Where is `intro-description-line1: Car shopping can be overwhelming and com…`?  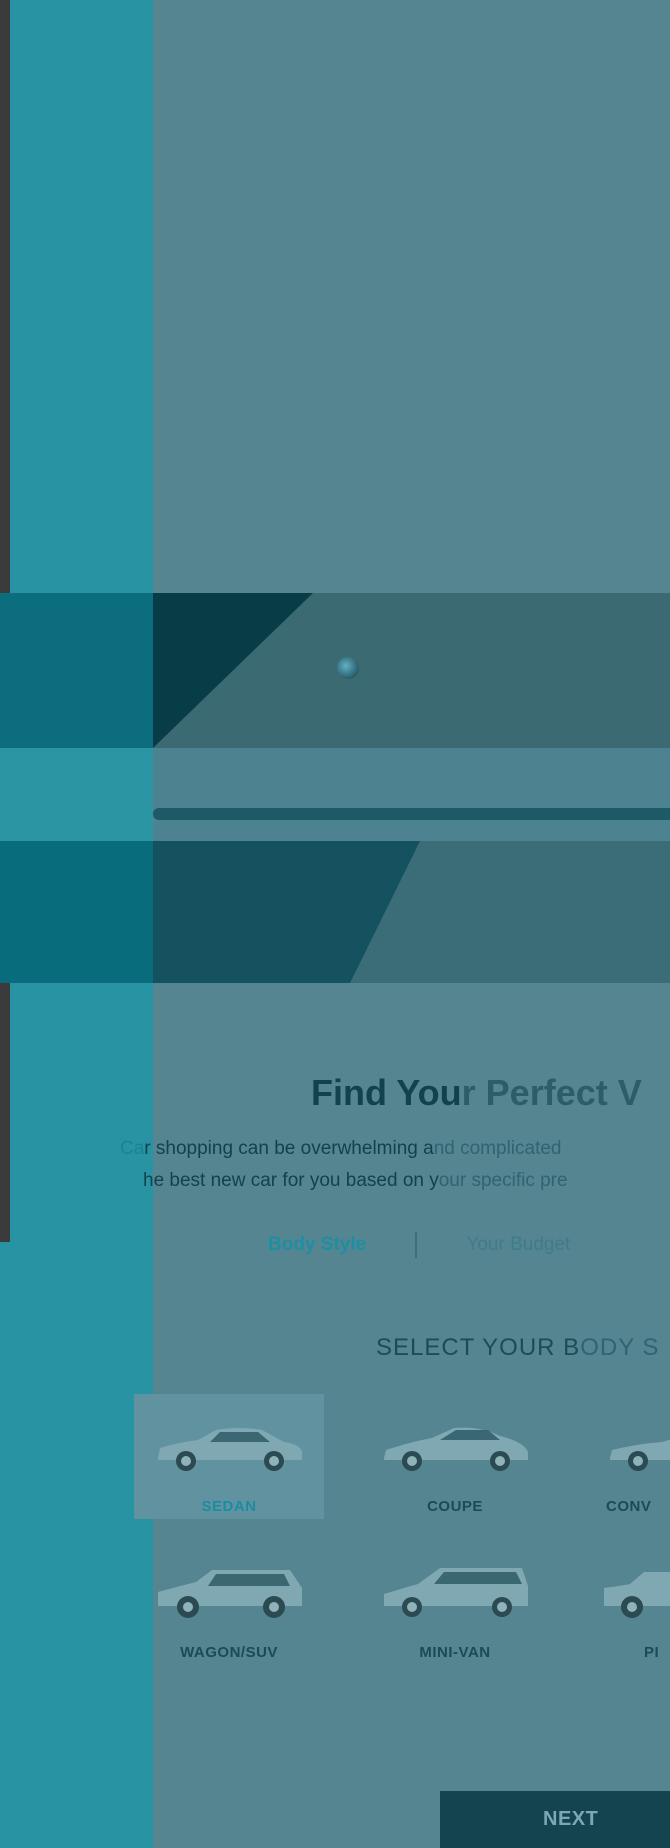 intro-description-line1: Car shopping can be overwhelming and com… is located at coordinates (341, 1148).